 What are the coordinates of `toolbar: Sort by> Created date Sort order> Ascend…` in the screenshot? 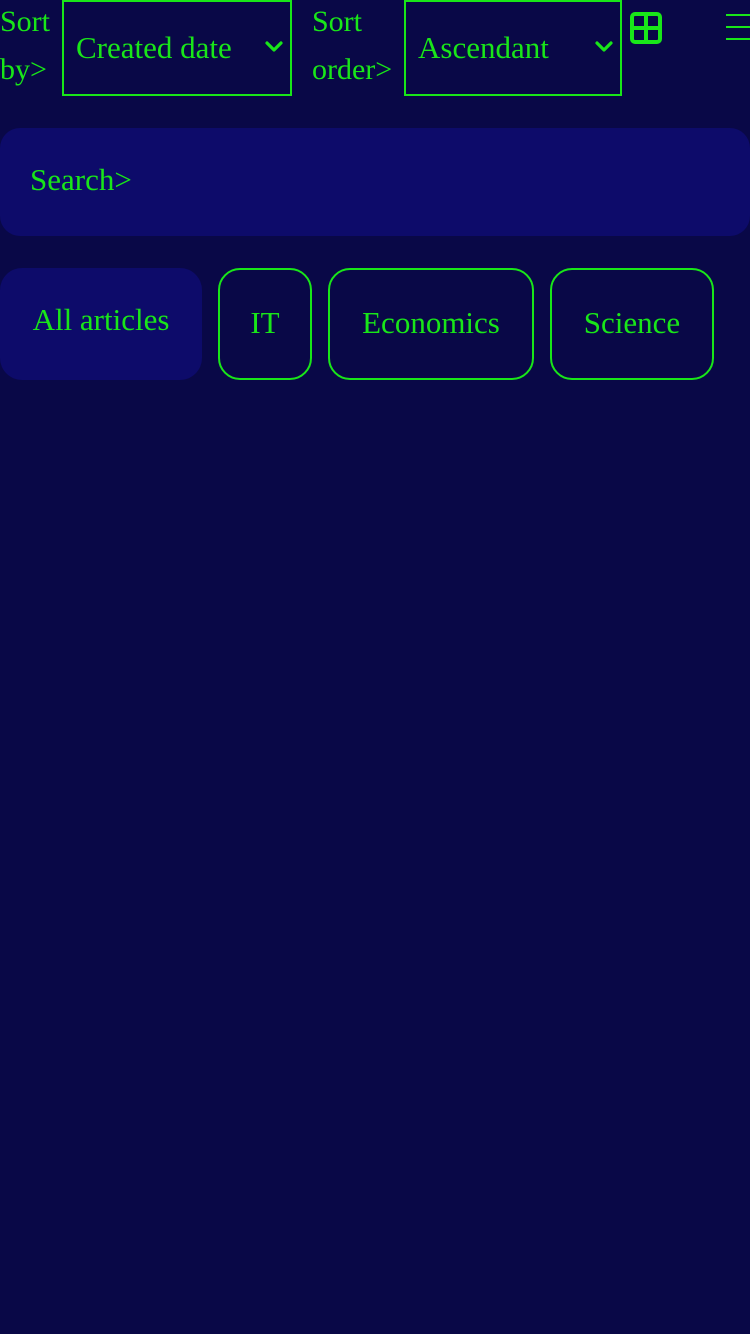 It's located at (375, 50).